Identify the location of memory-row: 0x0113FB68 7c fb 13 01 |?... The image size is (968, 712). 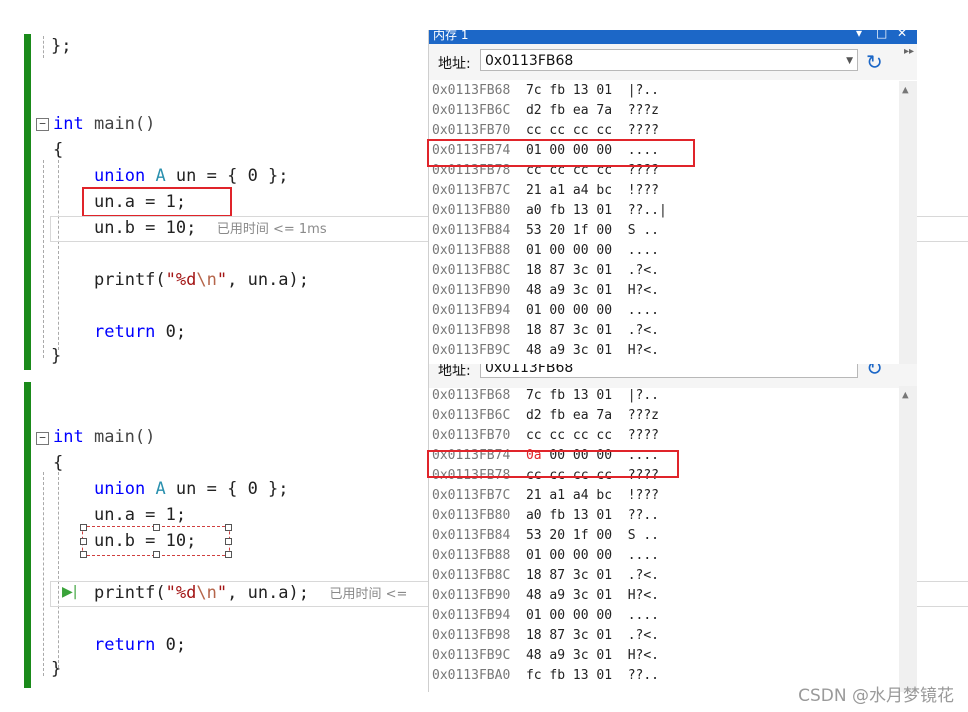
(545, 396).